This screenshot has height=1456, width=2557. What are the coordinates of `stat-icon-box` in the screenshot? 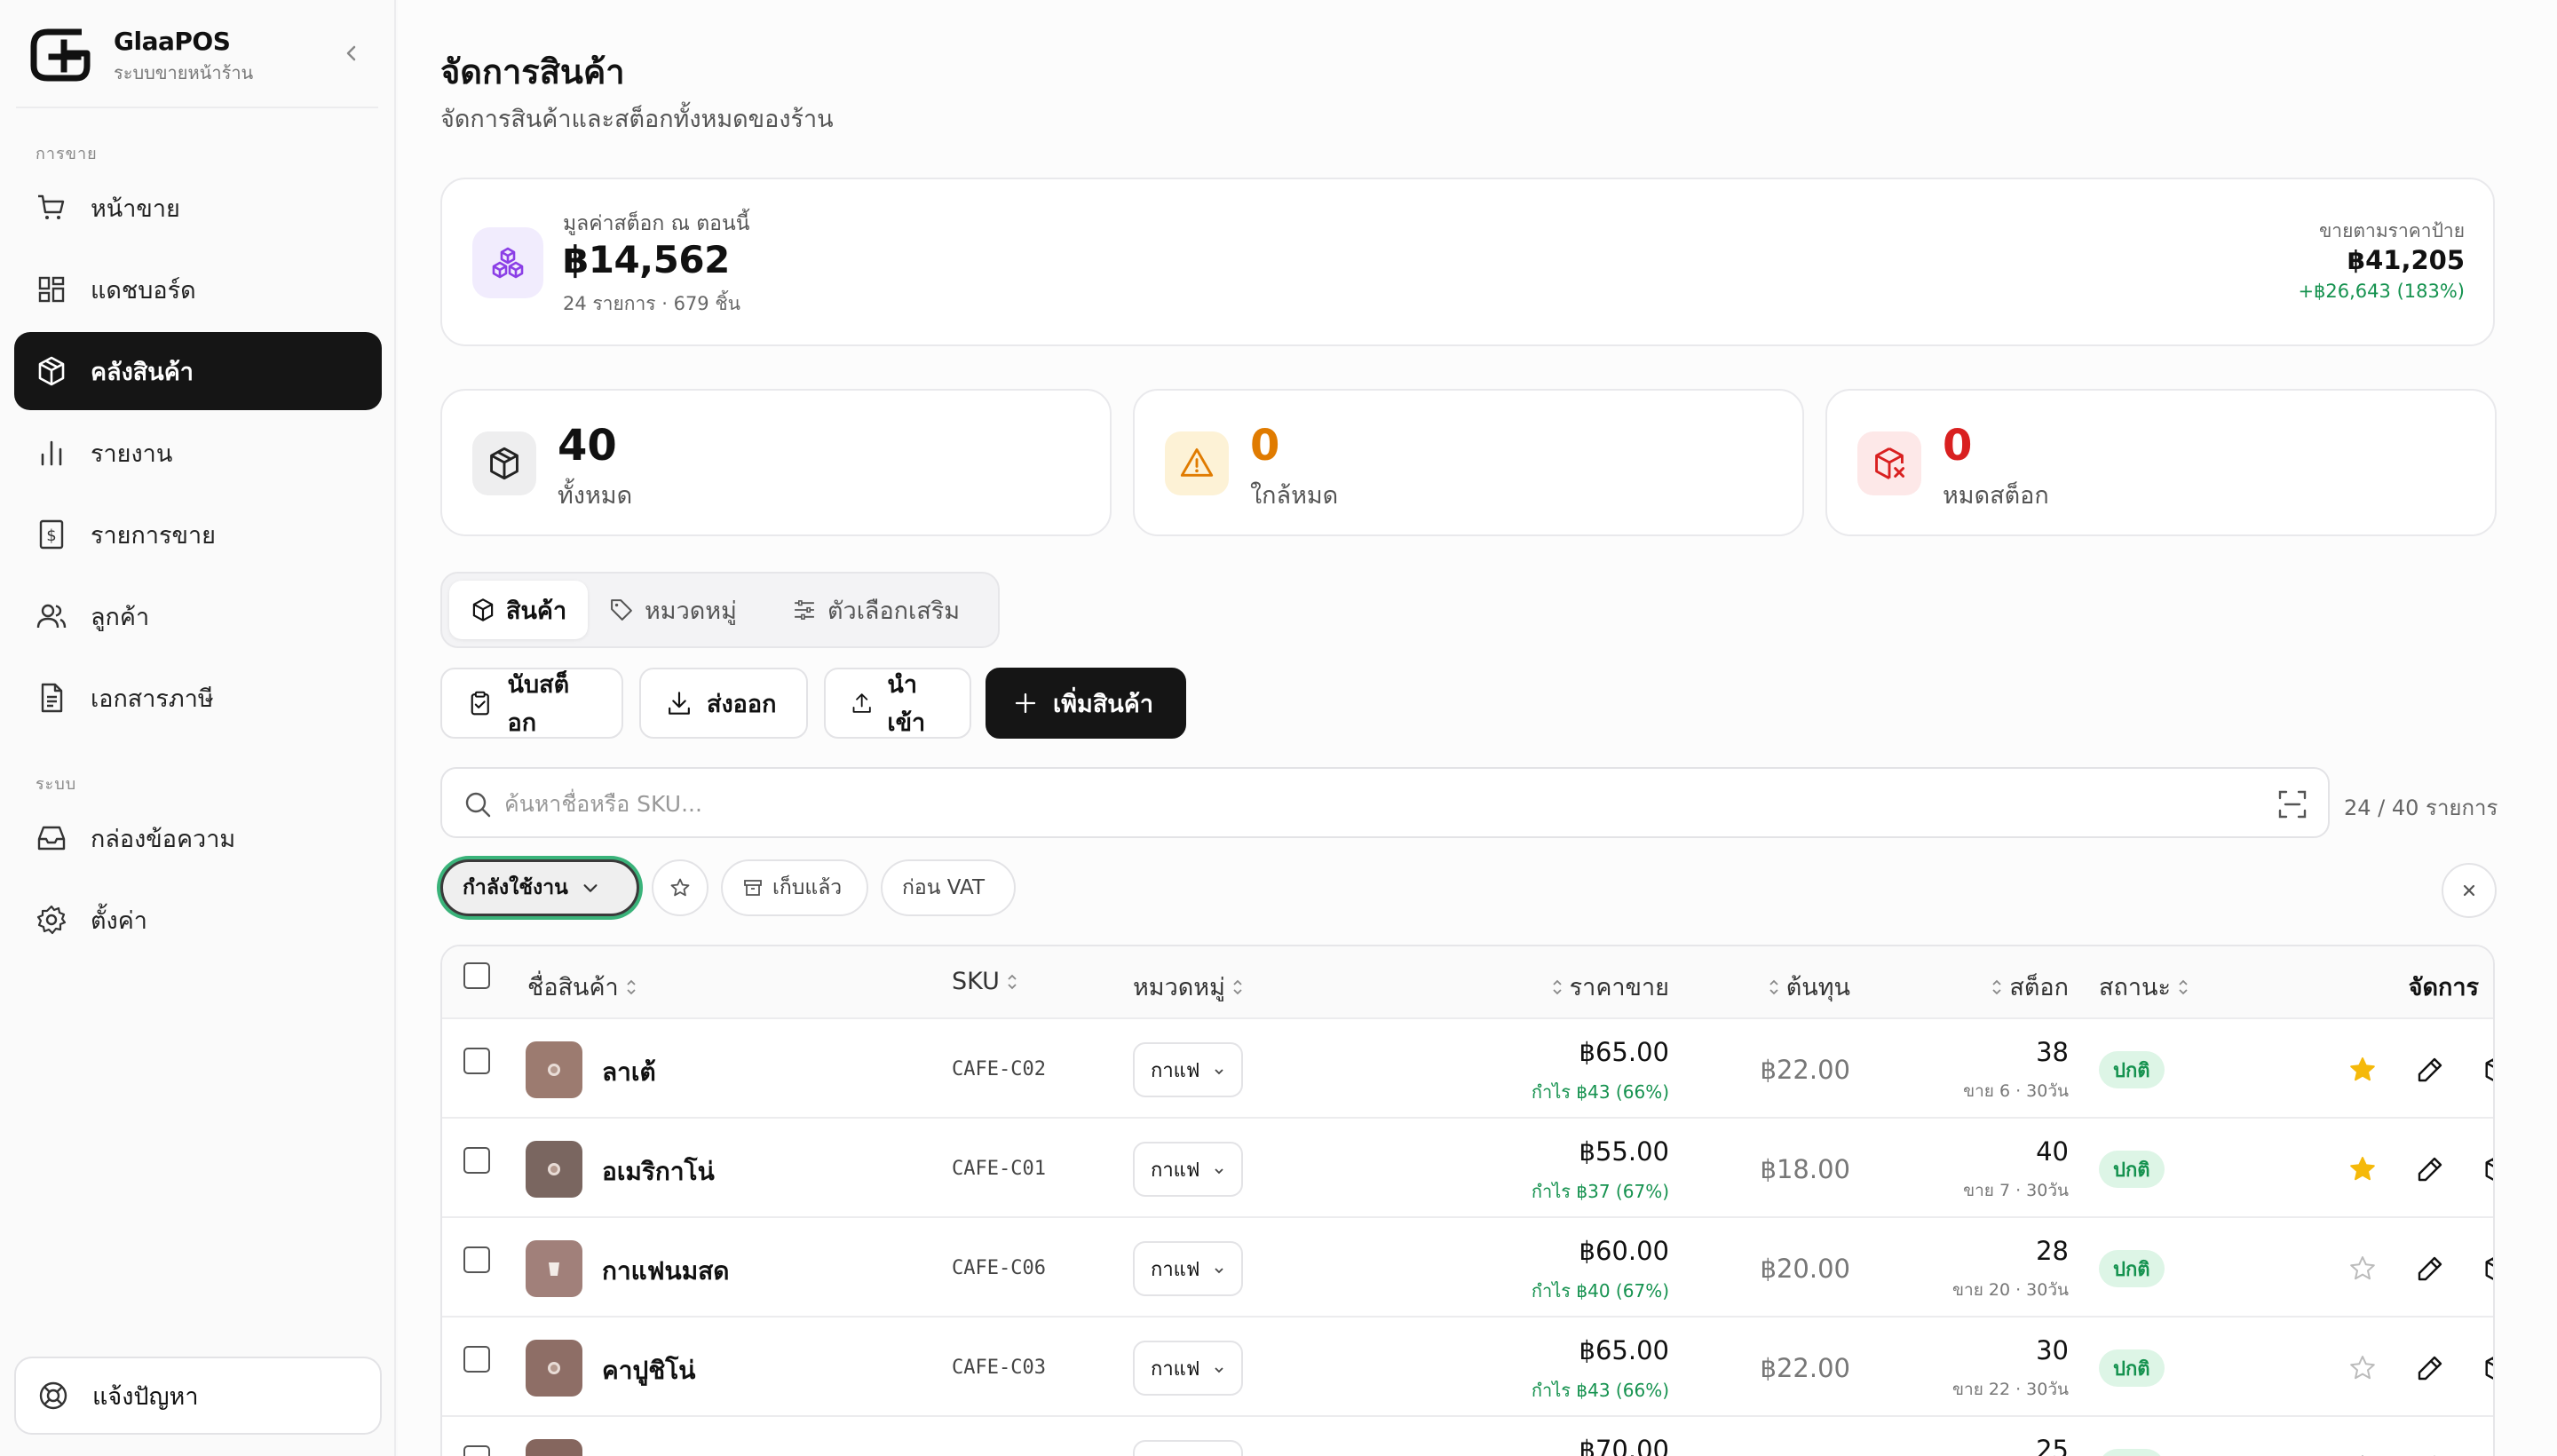 It's located at (1889, 463).